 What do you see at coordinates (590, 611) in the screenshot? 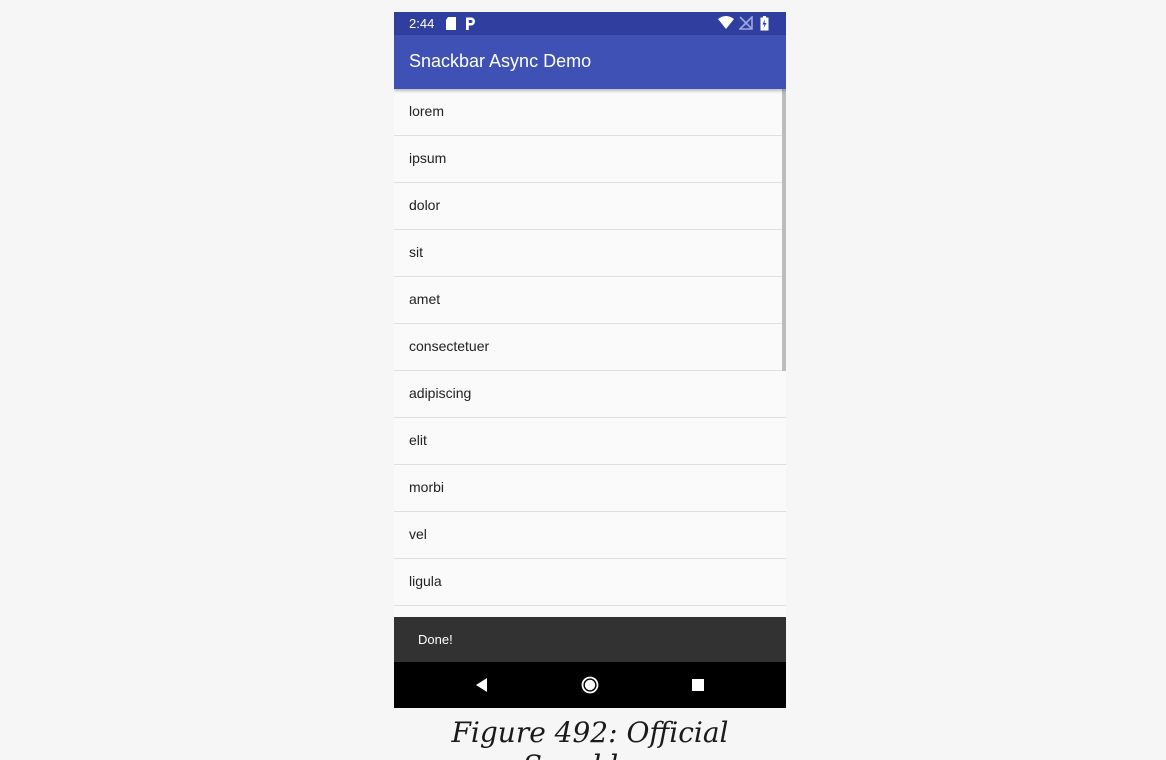
I see `list-item-partial` at bounding box center [590, 611].